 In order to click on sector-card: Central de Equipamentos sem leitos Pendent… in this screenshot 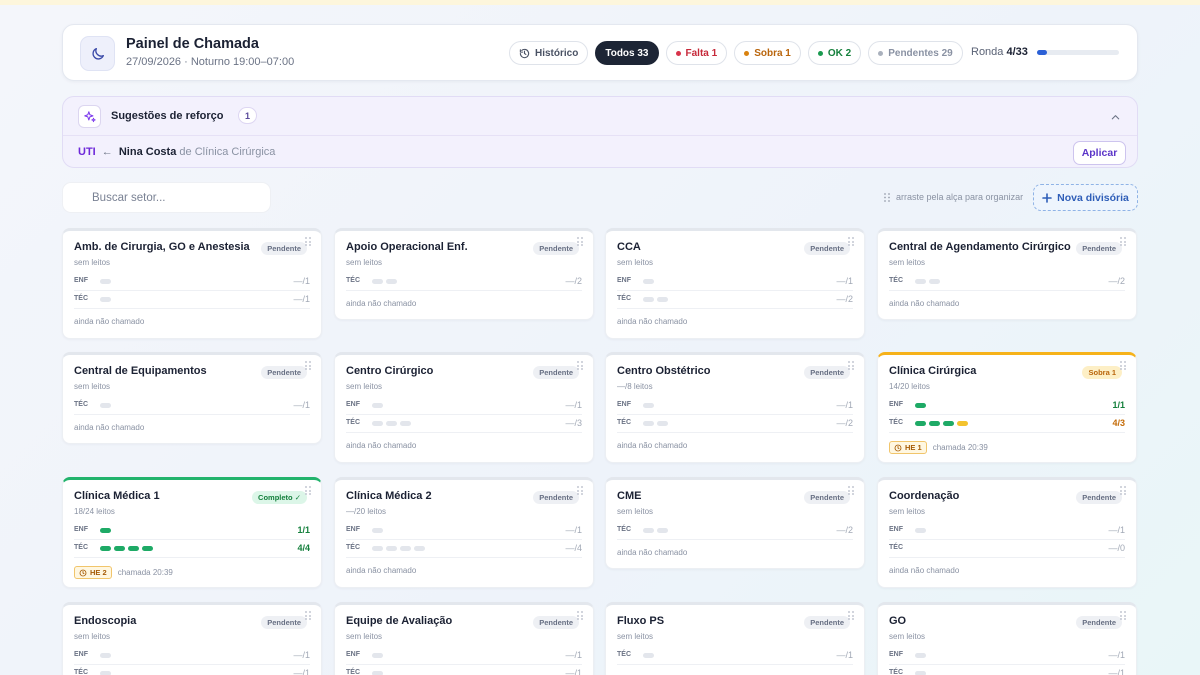, I will do `click(192, 398)`.